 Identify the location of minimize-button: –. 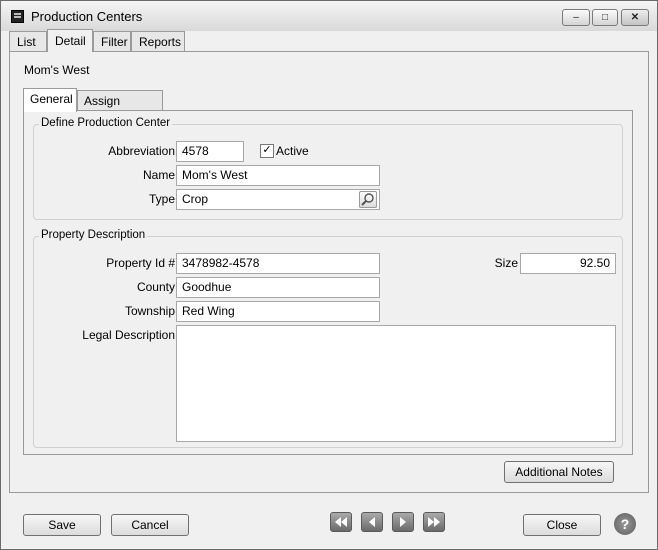
(576, 17).